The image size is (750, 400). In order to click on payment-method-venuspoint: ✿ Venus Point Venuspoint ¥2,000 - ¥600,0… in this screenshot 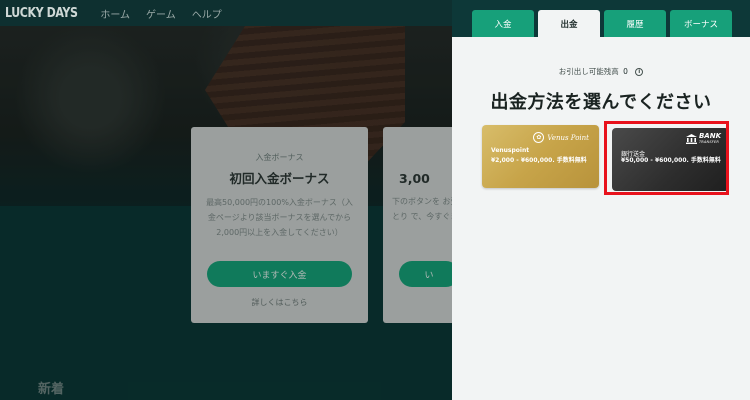, I will do `click(540, 156)`.